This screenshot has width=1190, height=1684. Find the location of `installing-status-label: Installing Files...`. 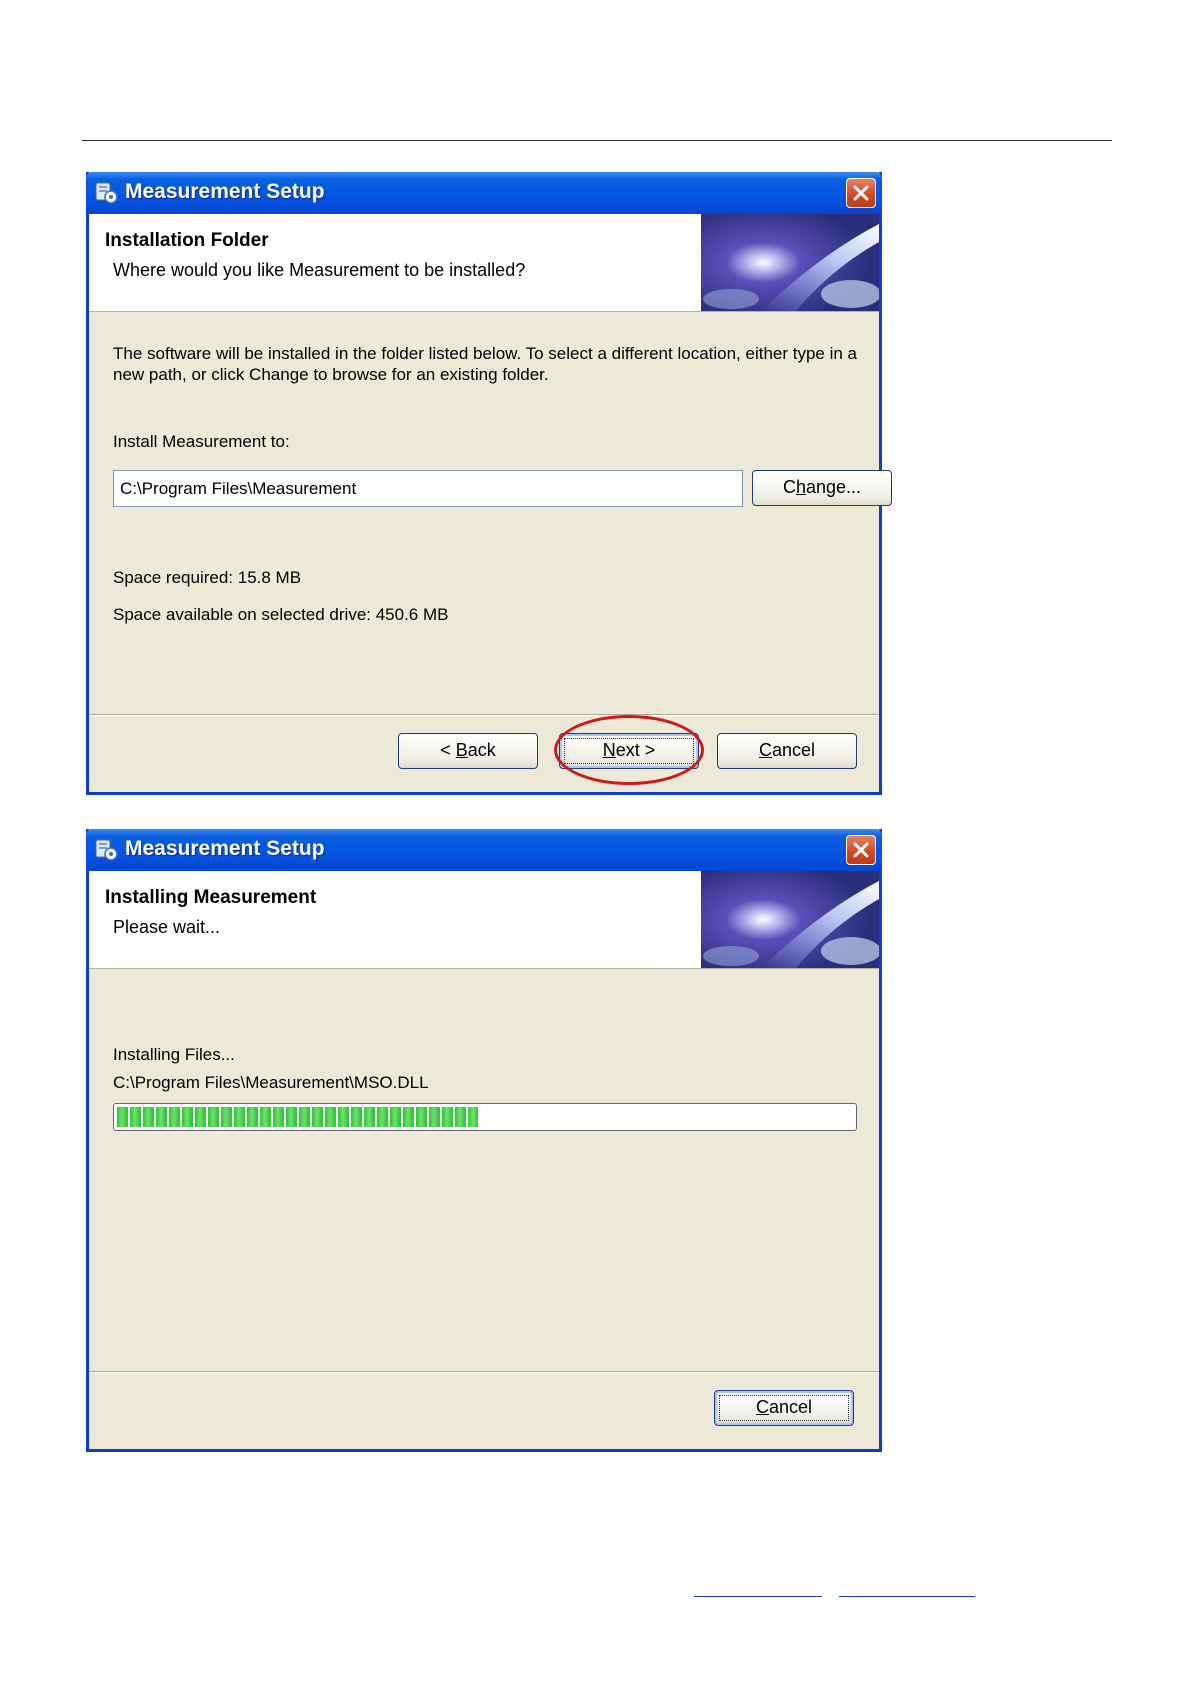

installing-status-label: Installing Files... is located at coordinates (174, 1054).